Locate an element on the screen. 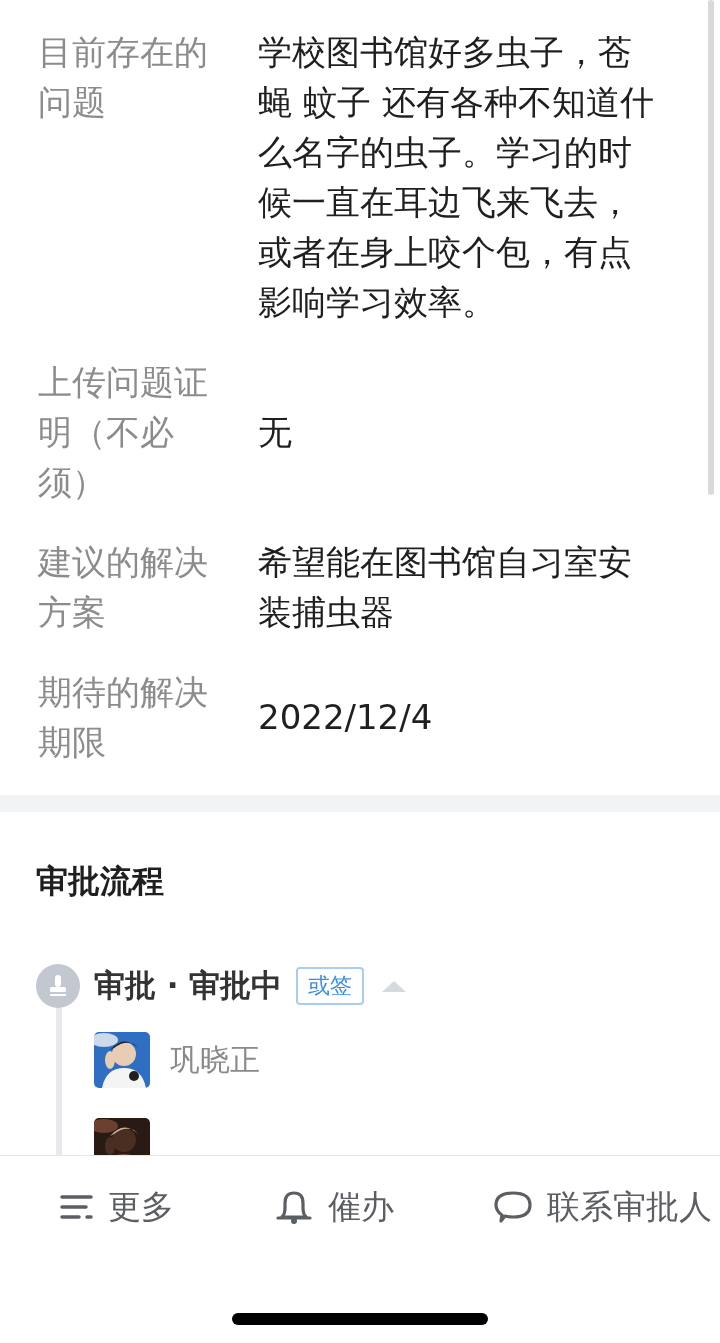 This screenshot has width=720, height=1343. step-title: 审批 · 审批中 is located at coordinates (188, 985).